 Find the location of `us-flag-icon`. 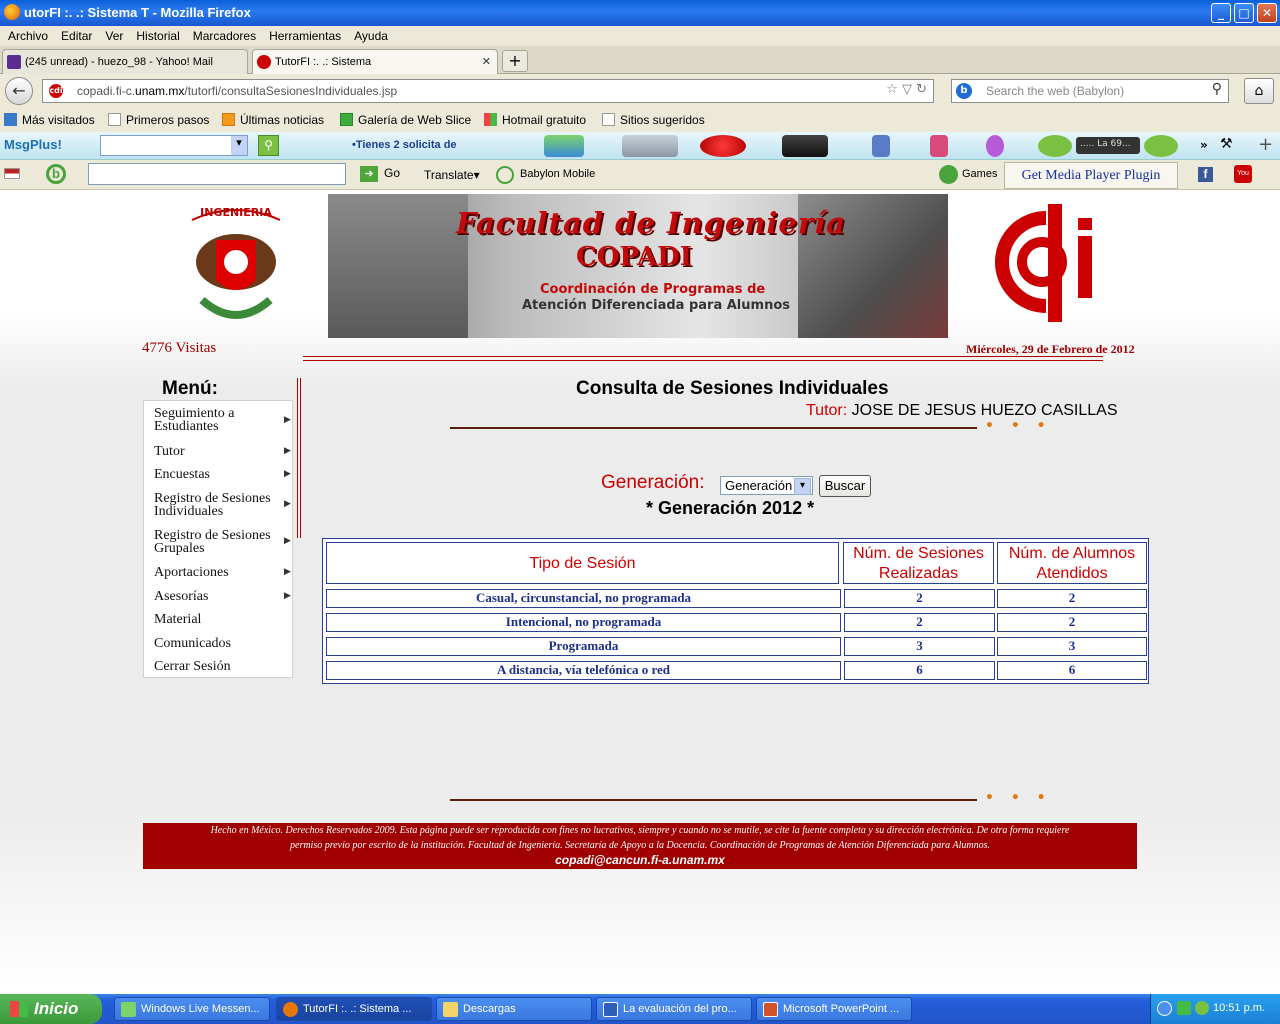

us-flag-icon is located at coordinates (12, 173).